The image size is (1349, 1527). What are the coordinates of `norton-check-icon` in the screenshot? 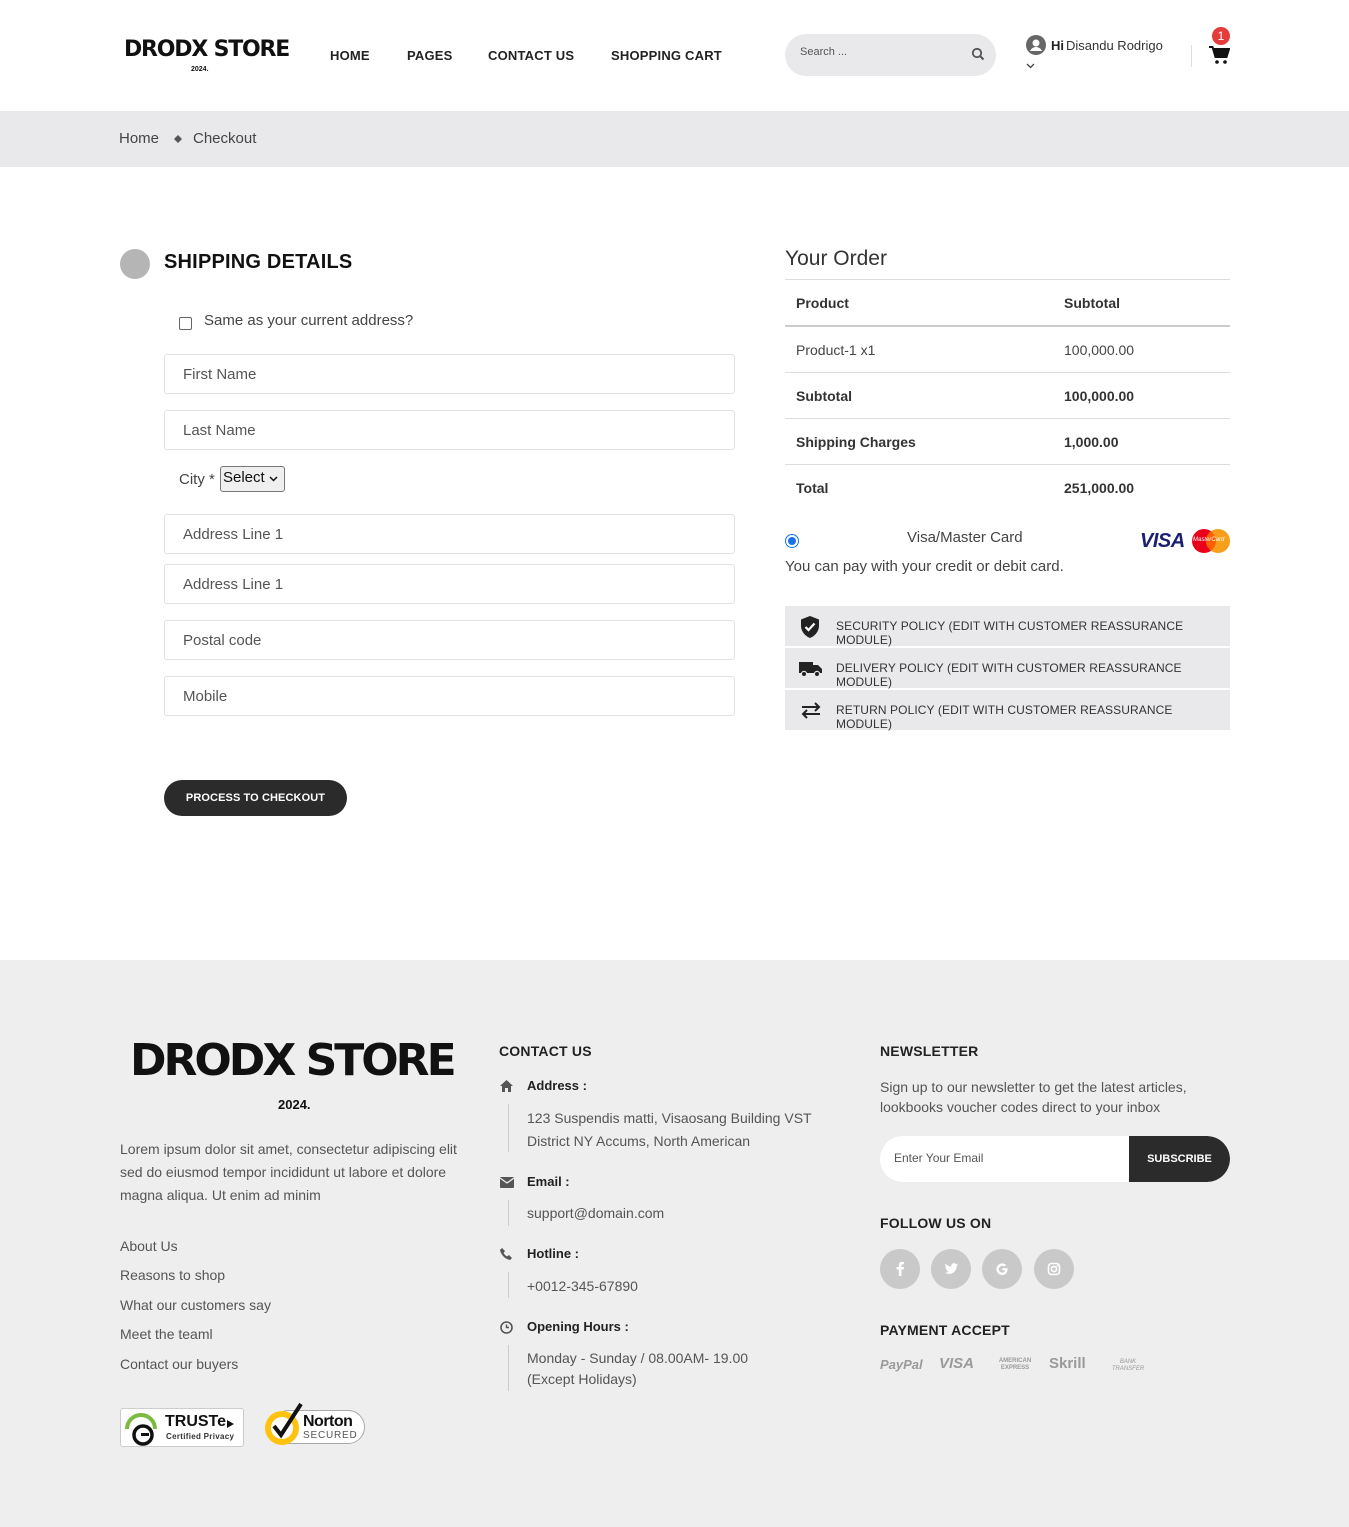 It's located at (284, 1423).